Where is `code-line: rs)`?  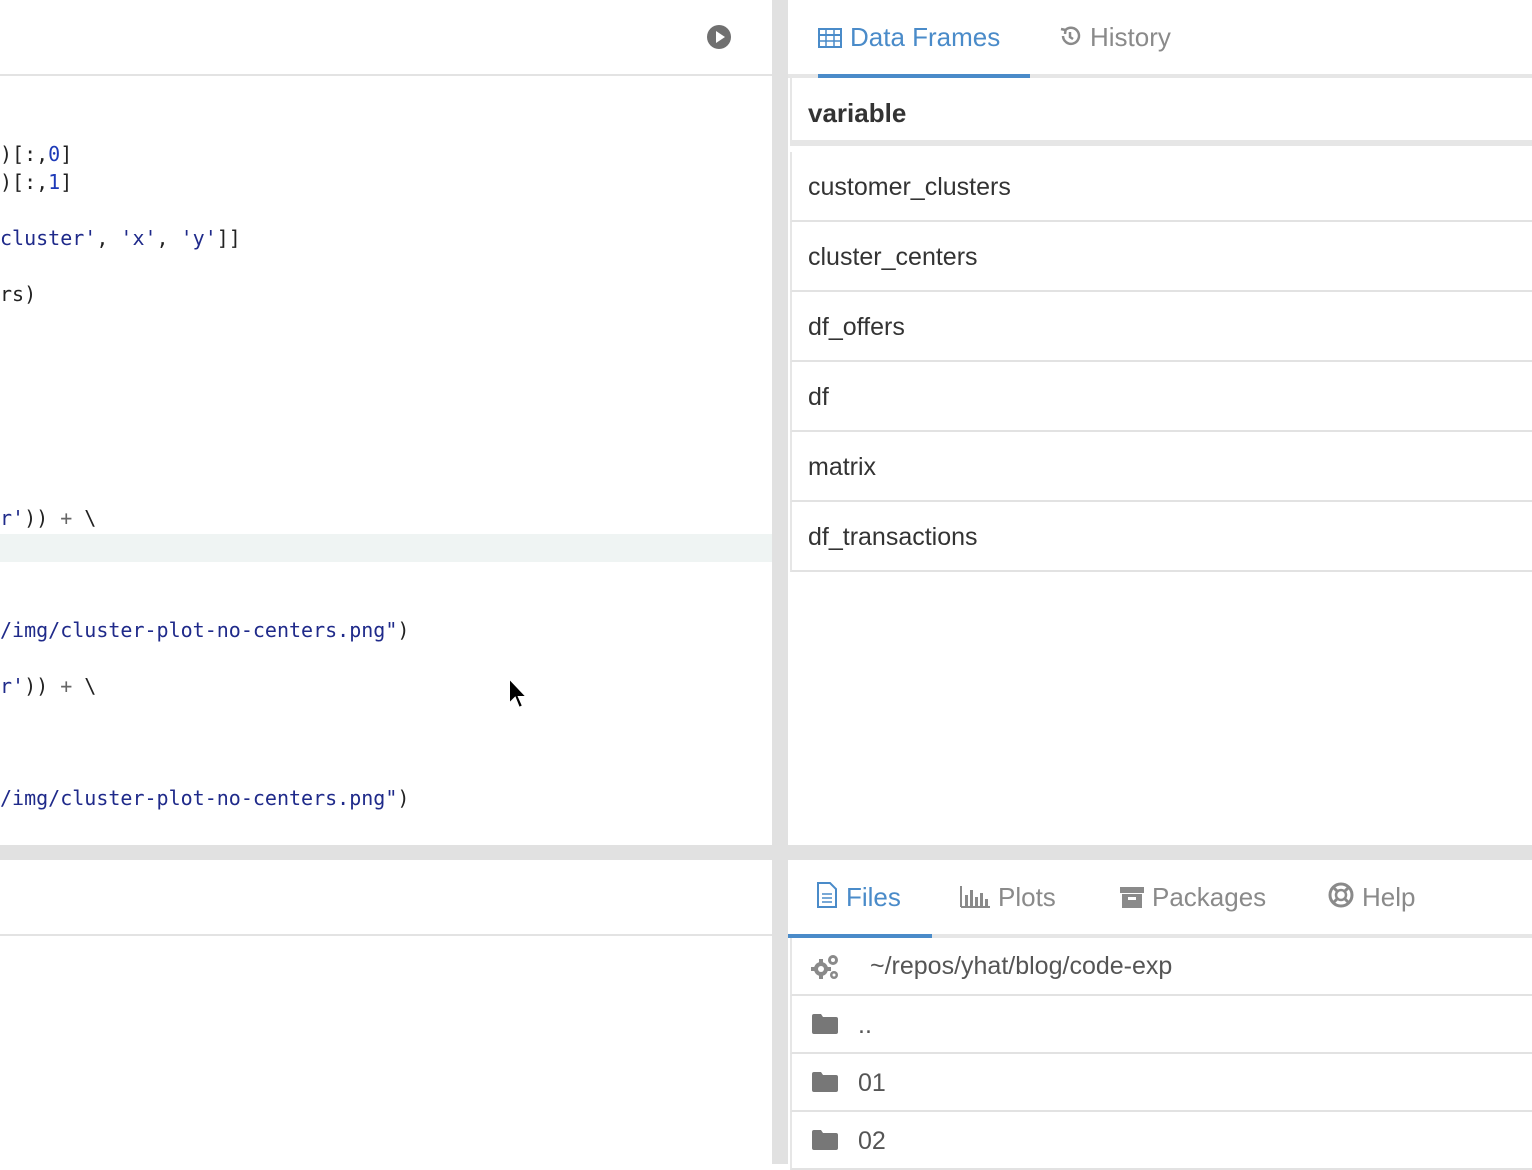
code-line: rs) is located at coordinates (18, 294).